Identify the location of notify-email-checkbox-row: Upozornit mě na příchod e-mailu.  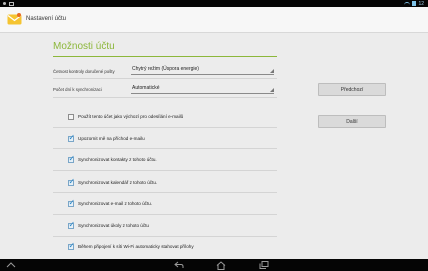
(106, 138).